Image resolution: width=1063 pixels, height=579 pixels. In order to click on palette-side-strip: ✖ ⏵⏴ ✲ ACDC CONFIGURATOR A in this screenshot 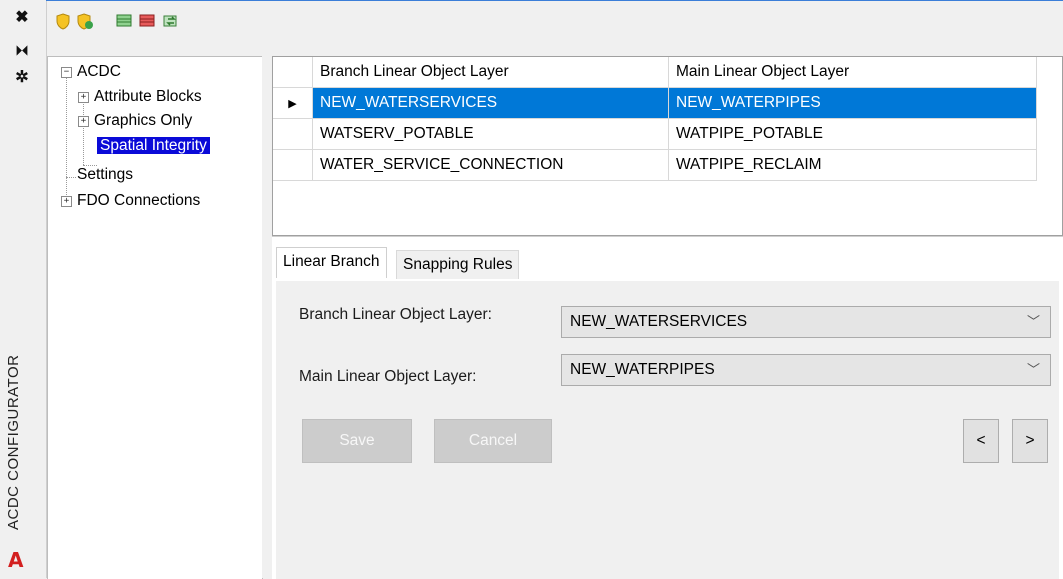, I will do `click(23, 289)`.